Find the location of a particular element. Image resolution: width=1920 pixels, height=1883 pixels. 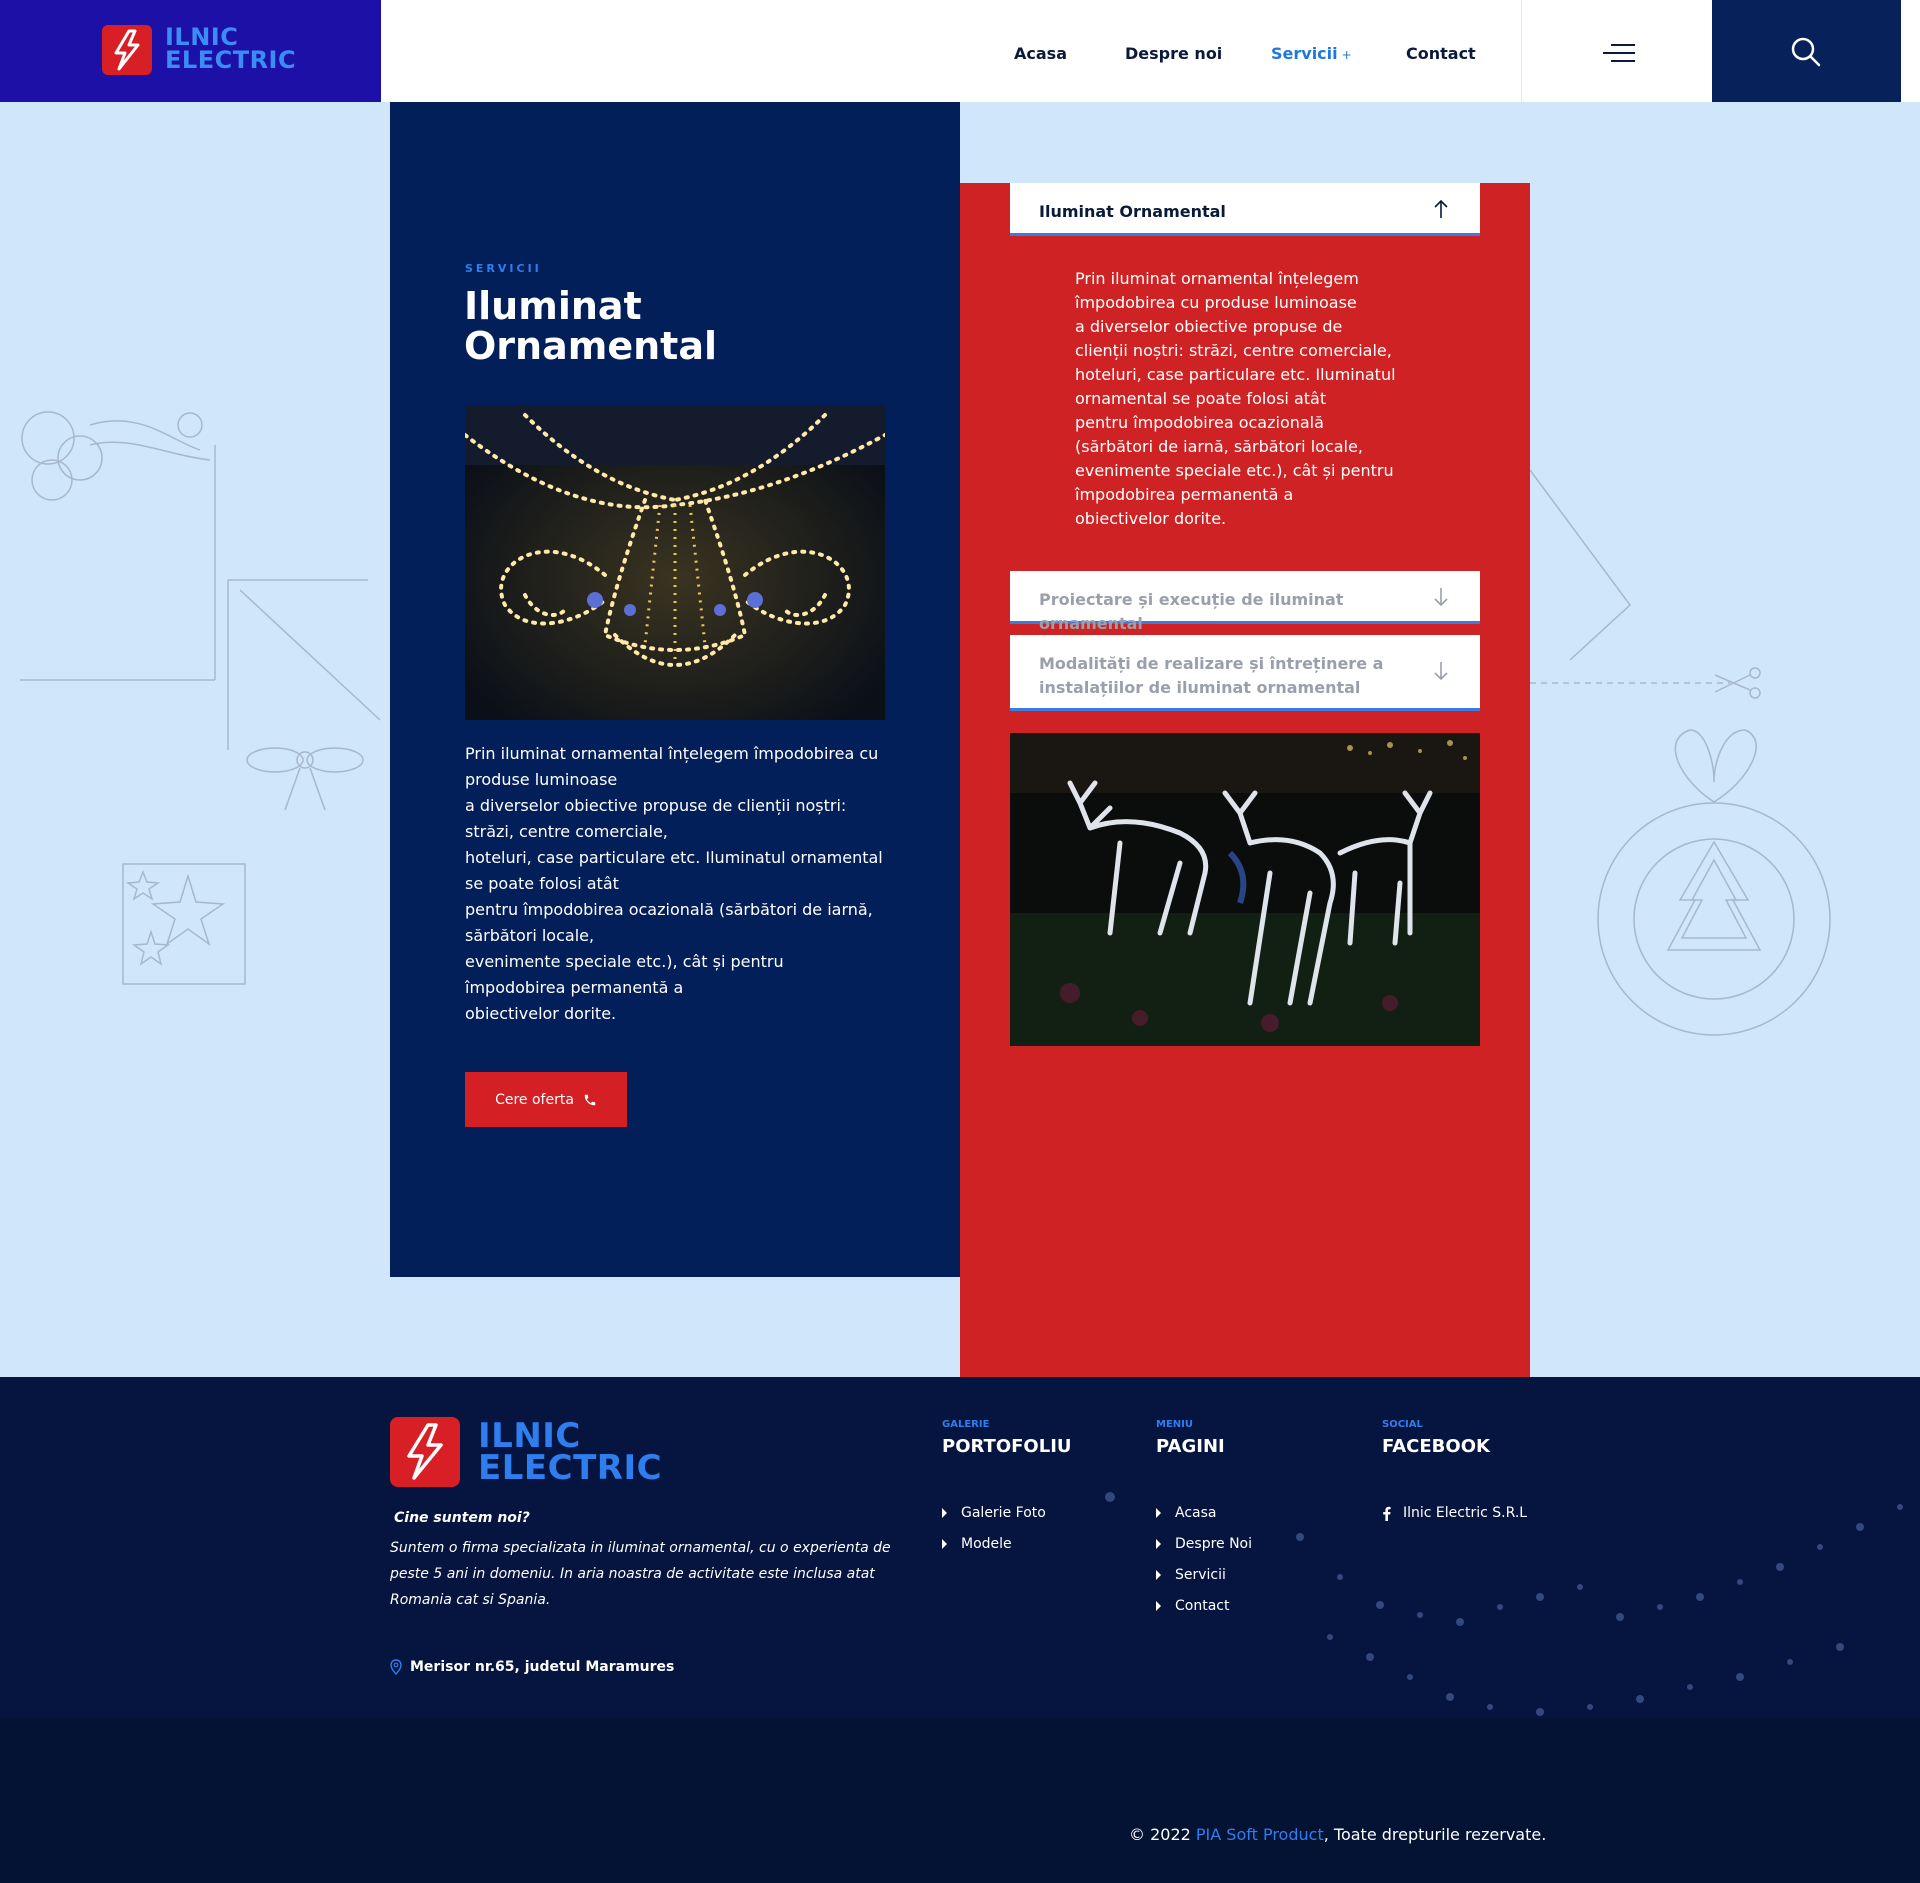

search-icon is located at coordinates (1806, 52).